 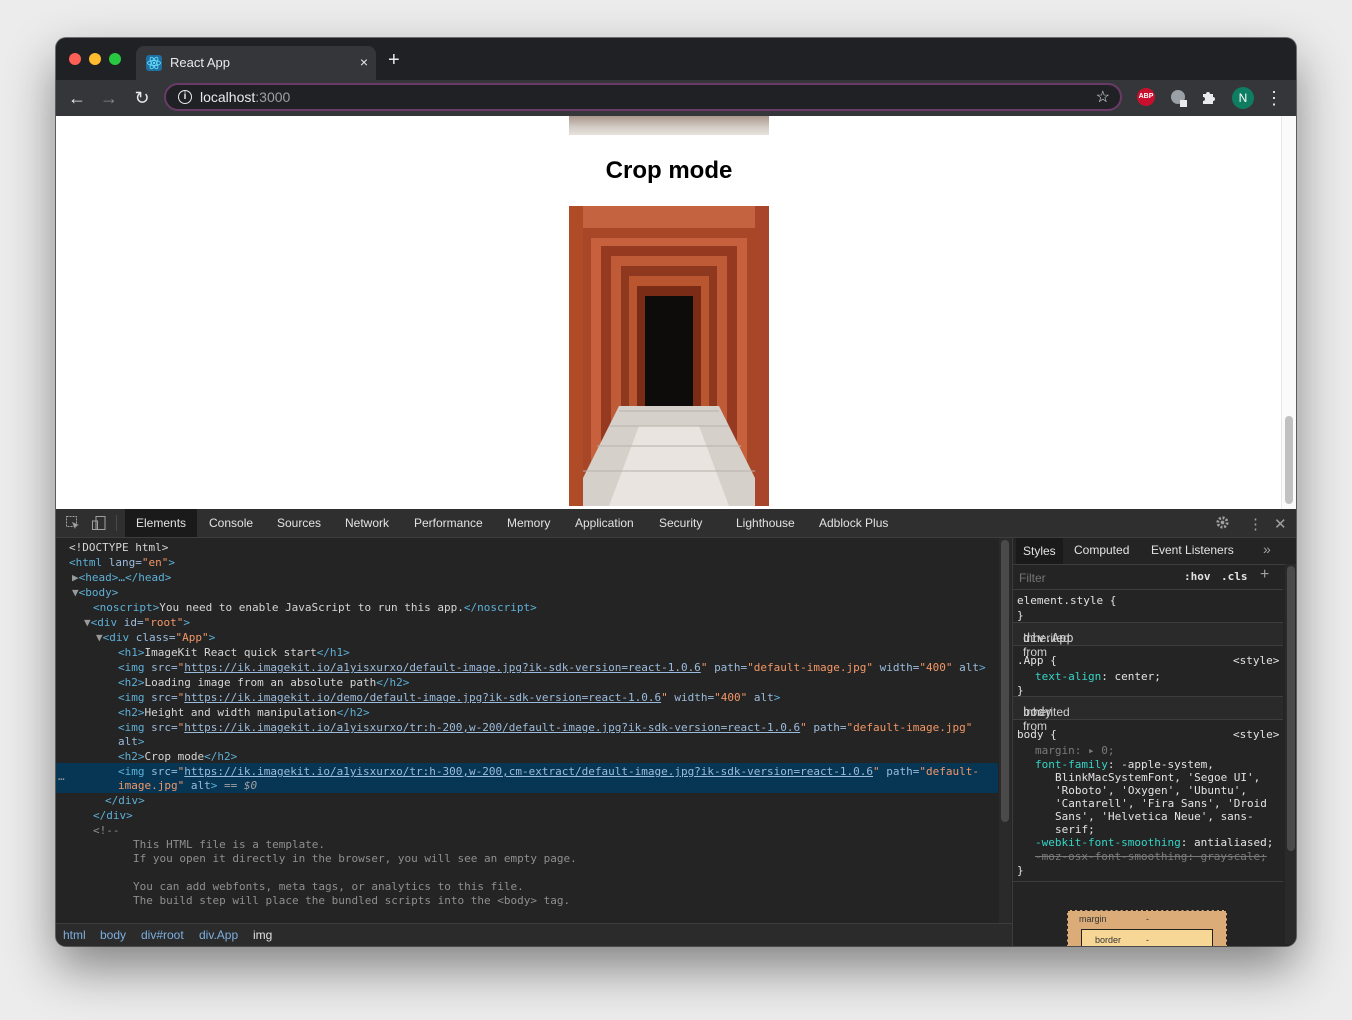 What do you see at coordinates (1039, 551) in the screenshot?
I see `tab-styles: Styles` at bounding box center [1039, 551].